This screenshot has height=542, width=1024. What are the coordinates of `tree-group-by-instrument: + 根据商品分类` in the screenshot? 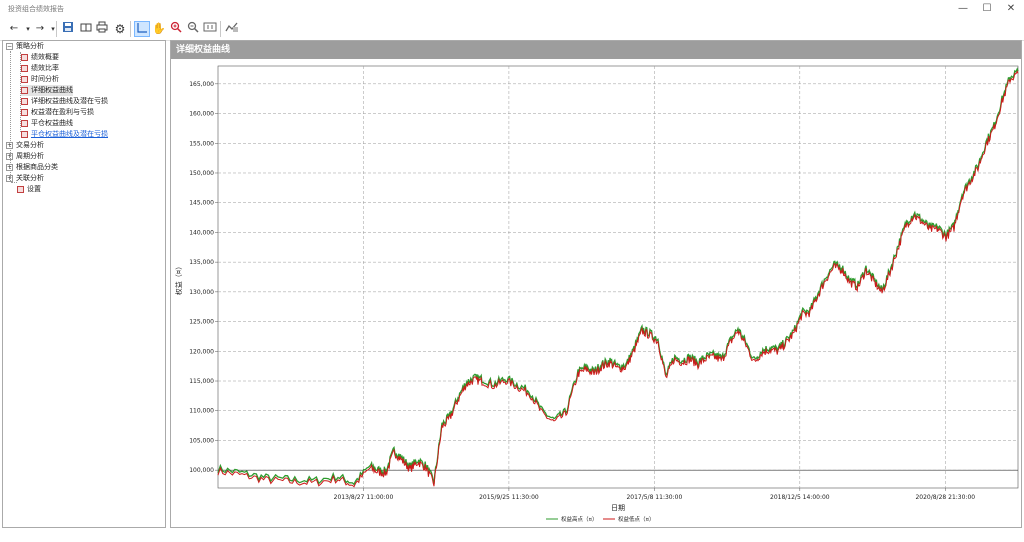 It's located at (32, 167).